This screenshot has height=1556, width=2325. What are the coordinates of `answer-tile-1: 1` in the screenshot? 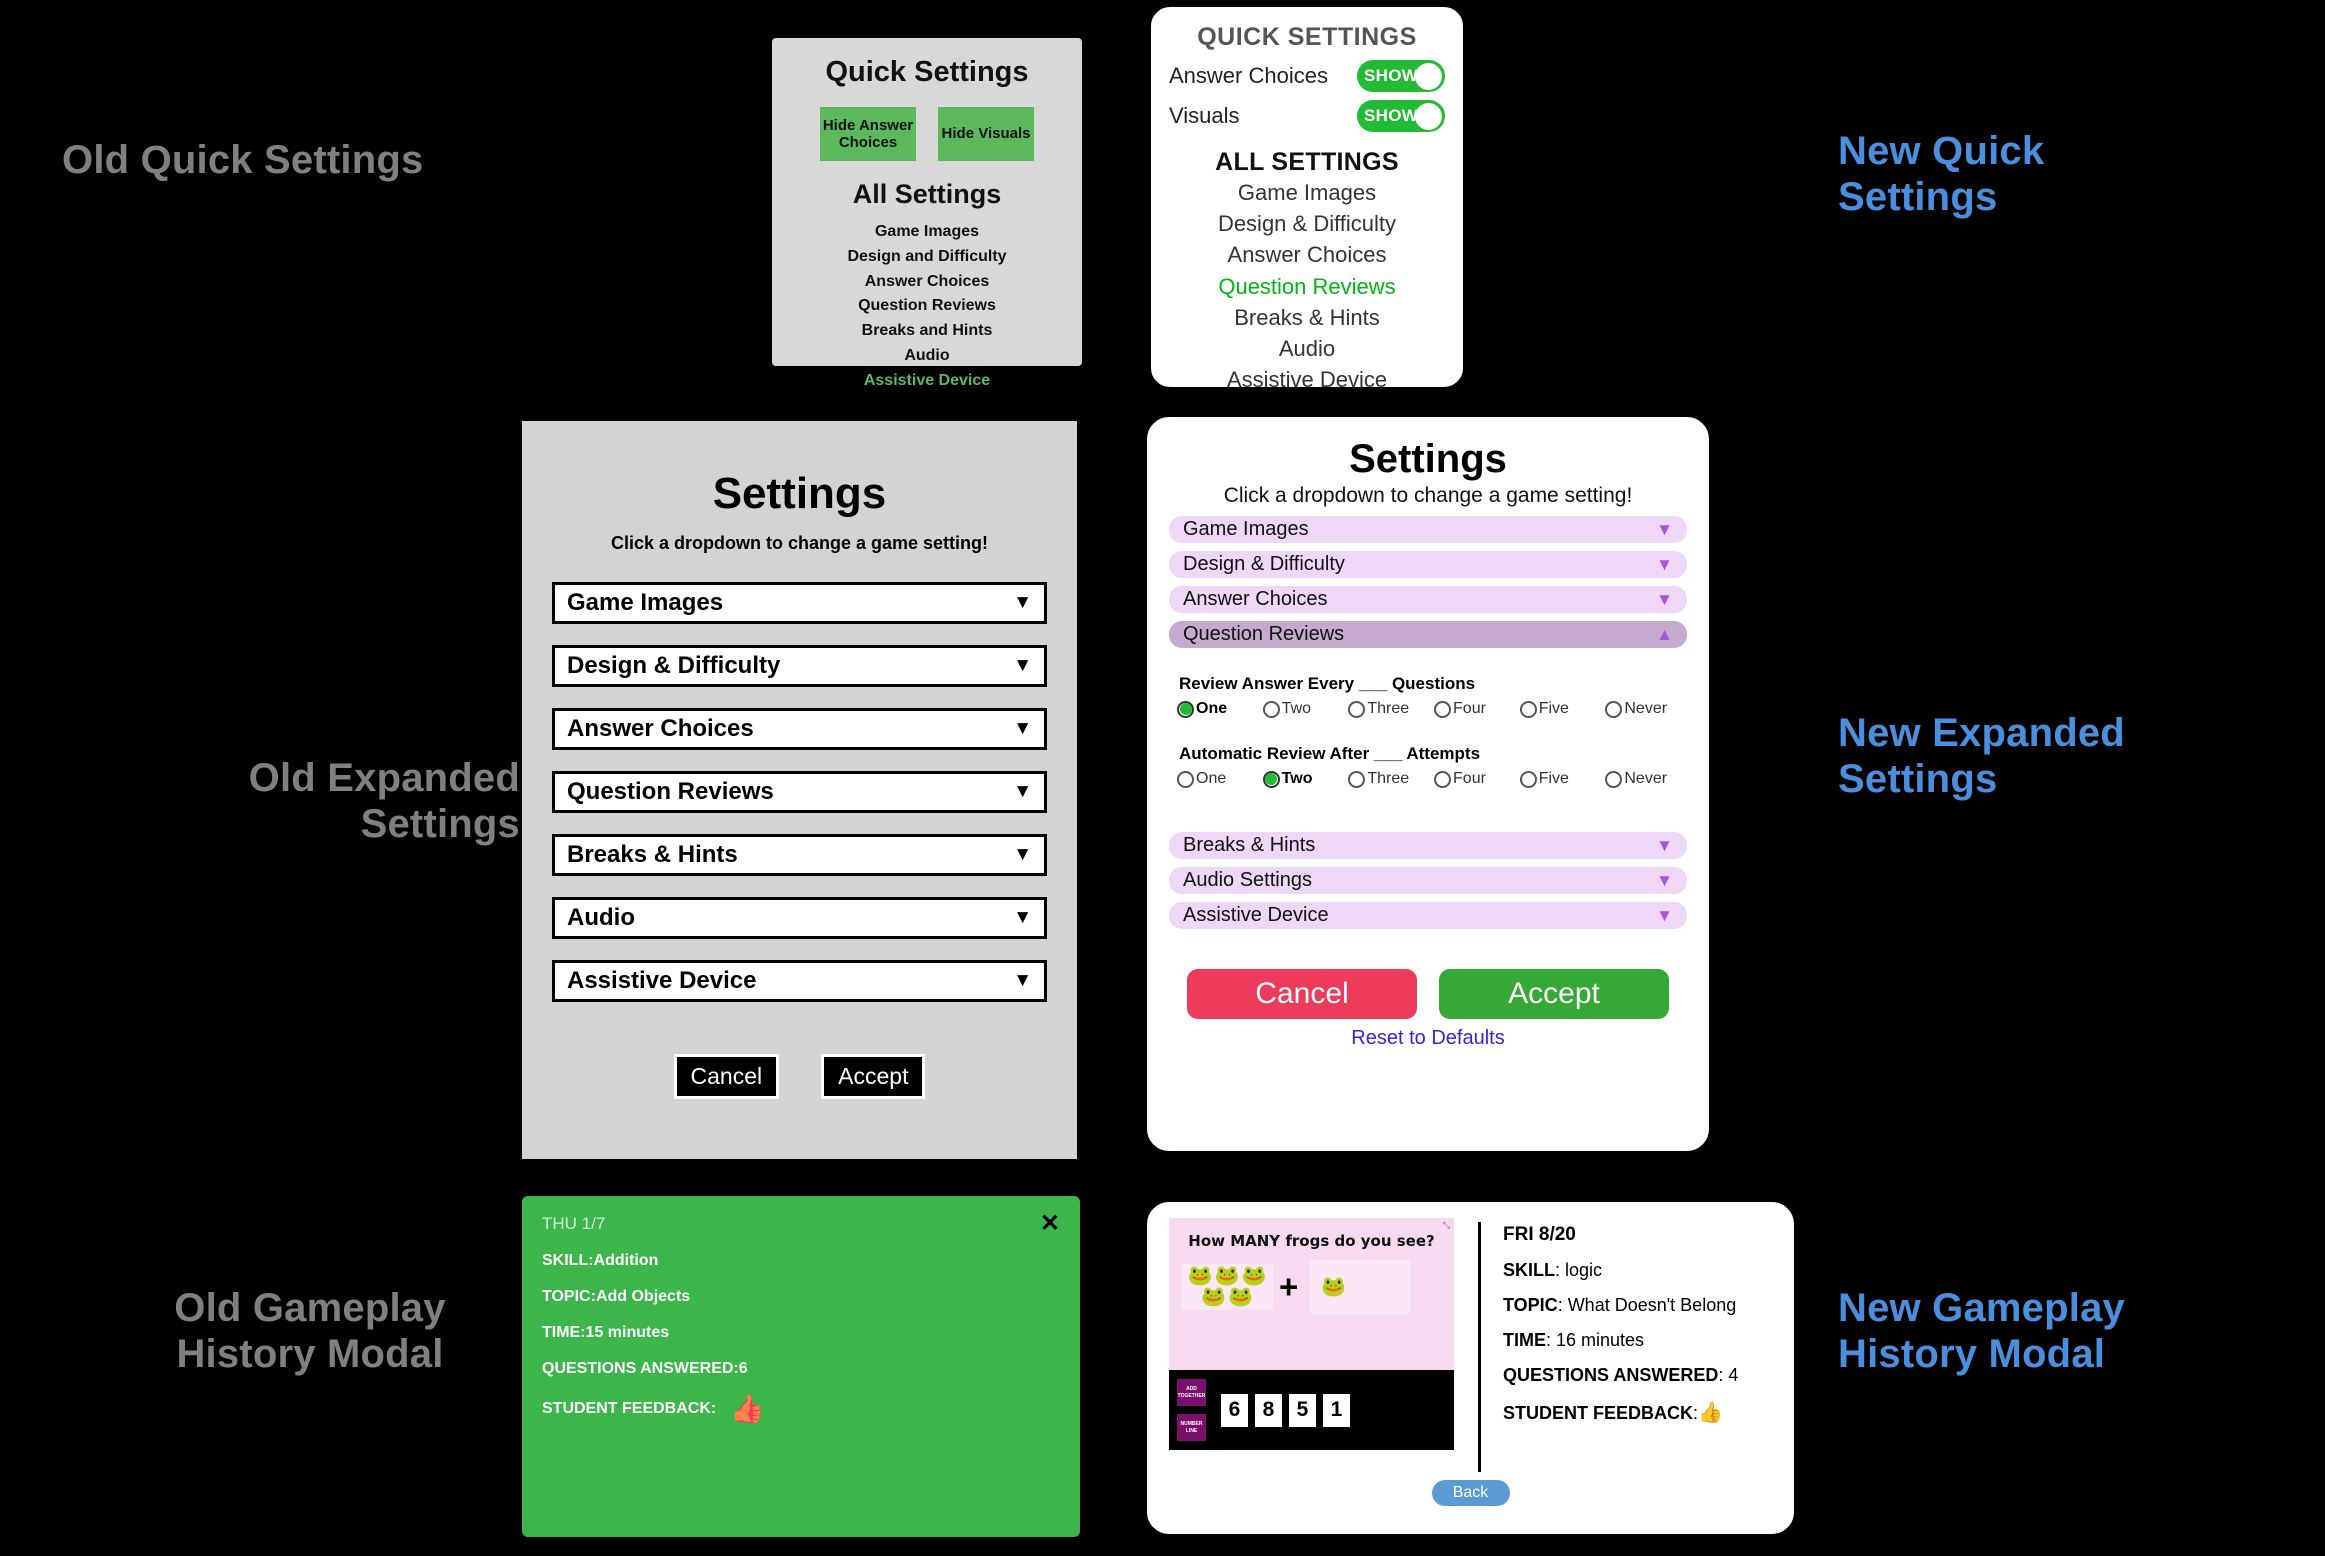 It's located at (1336, 1410).